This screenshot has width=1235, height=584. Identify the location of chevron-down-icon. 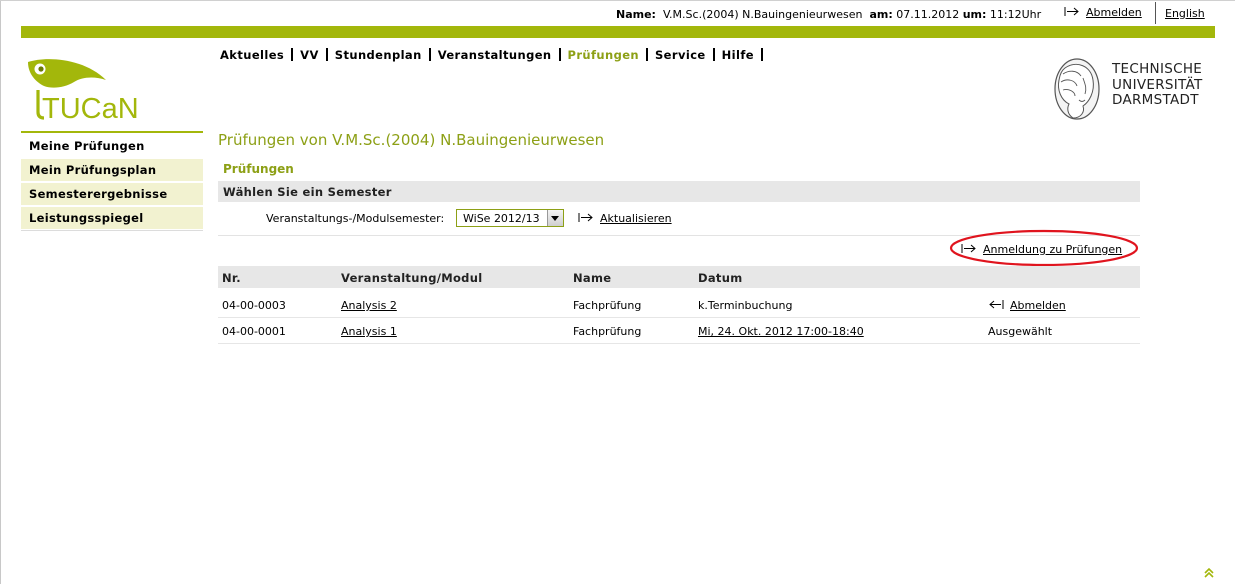
(555, 218).